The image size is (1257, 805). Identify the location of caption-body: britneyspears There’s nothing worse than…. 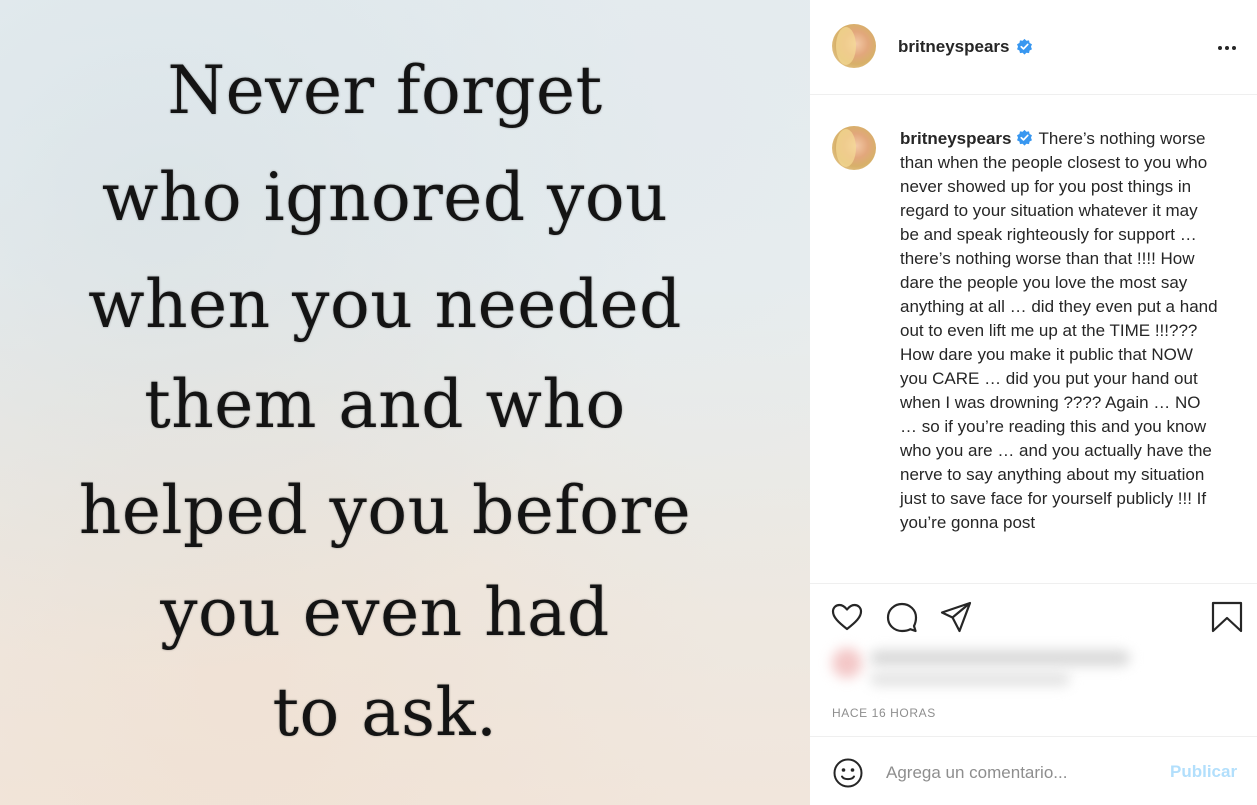
(1060, 331).